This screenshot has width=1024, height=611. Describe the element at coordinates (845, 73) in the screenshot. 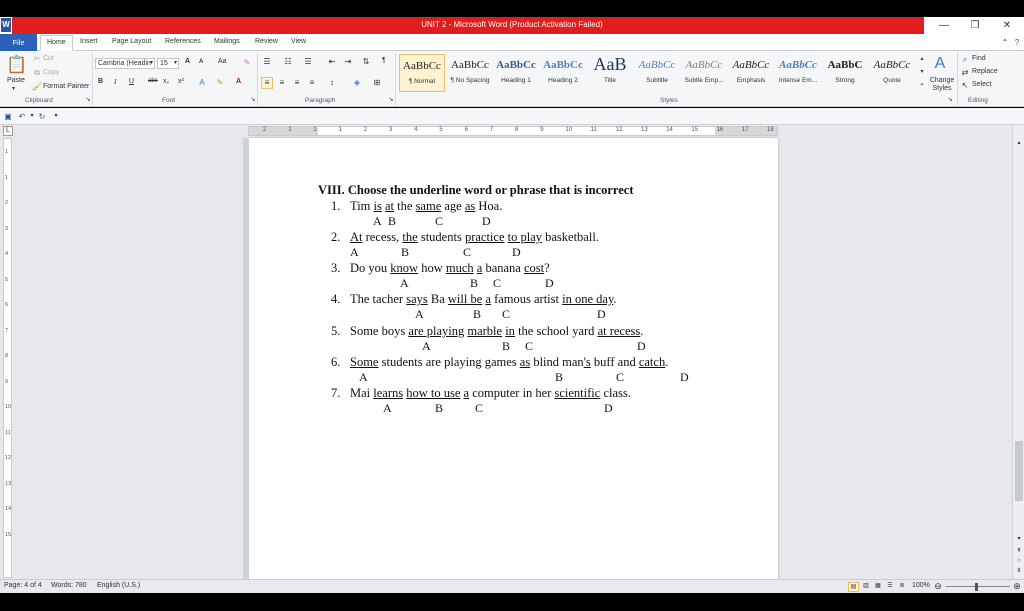

I see `style-strong: AaBbC Strong` at that location.